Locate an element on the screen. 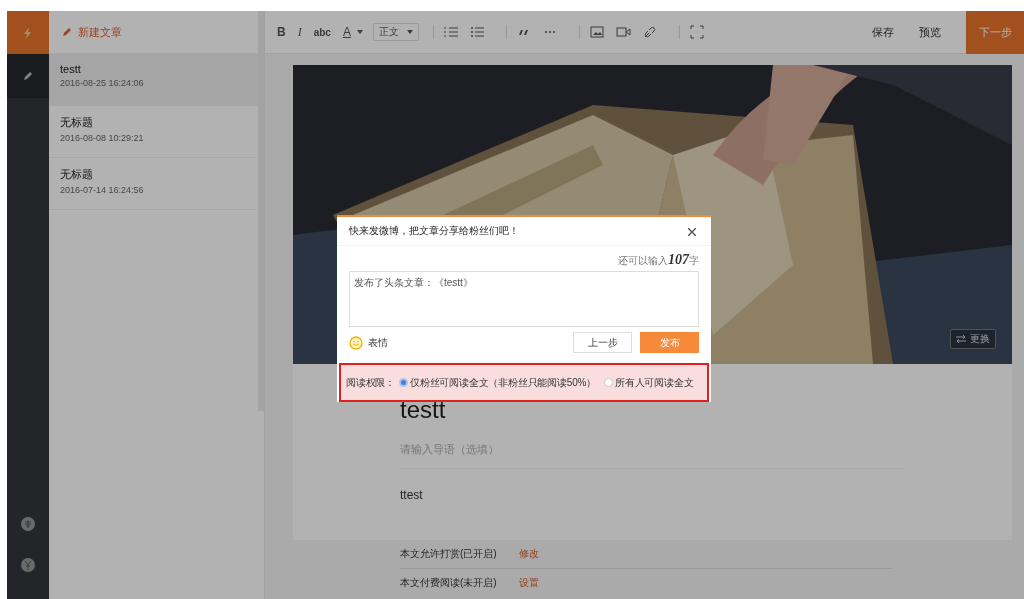  lightning-icon is located at coordinates (28, 32).